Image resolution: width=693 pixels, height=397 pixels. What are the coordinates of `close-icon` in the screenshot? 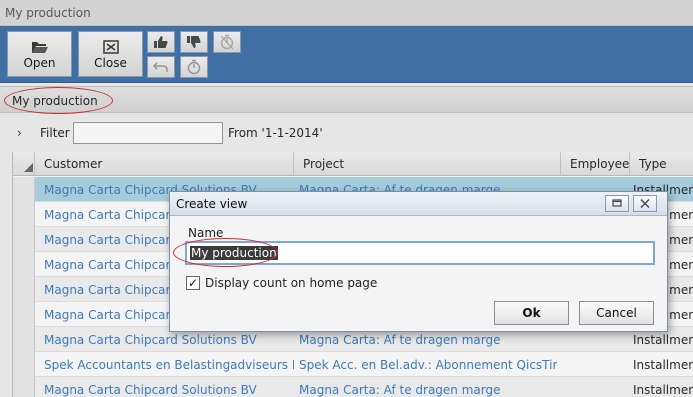 It's located at (645, 203).